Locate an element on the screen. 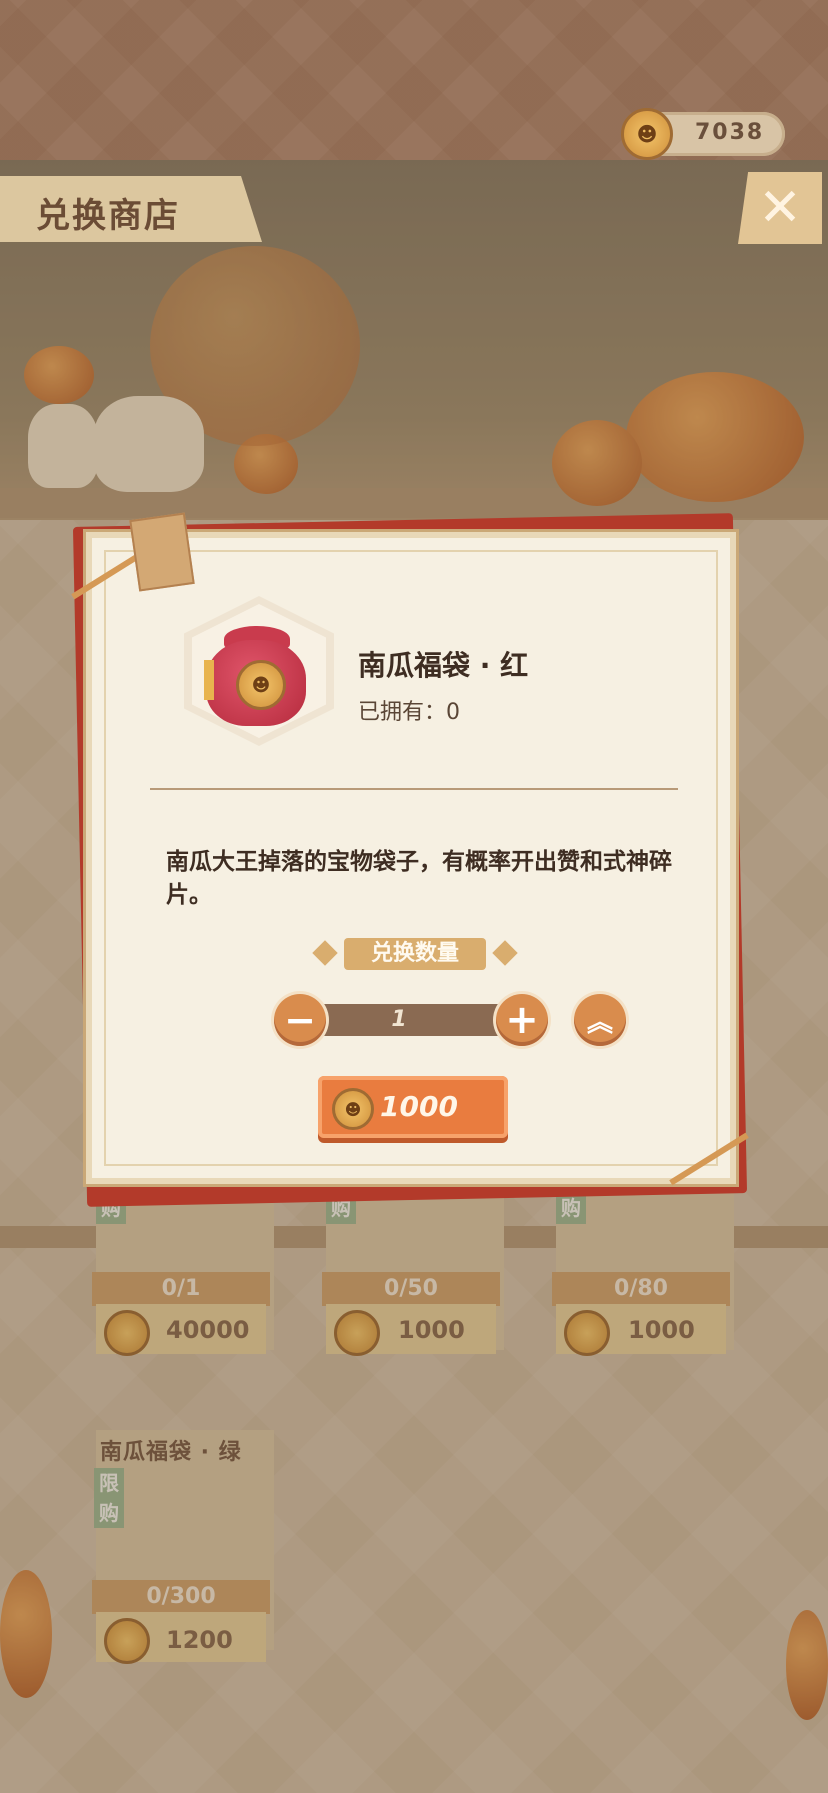 The image size is (828, 1793). minus-icon: − is located at coordinates (300, 1020).